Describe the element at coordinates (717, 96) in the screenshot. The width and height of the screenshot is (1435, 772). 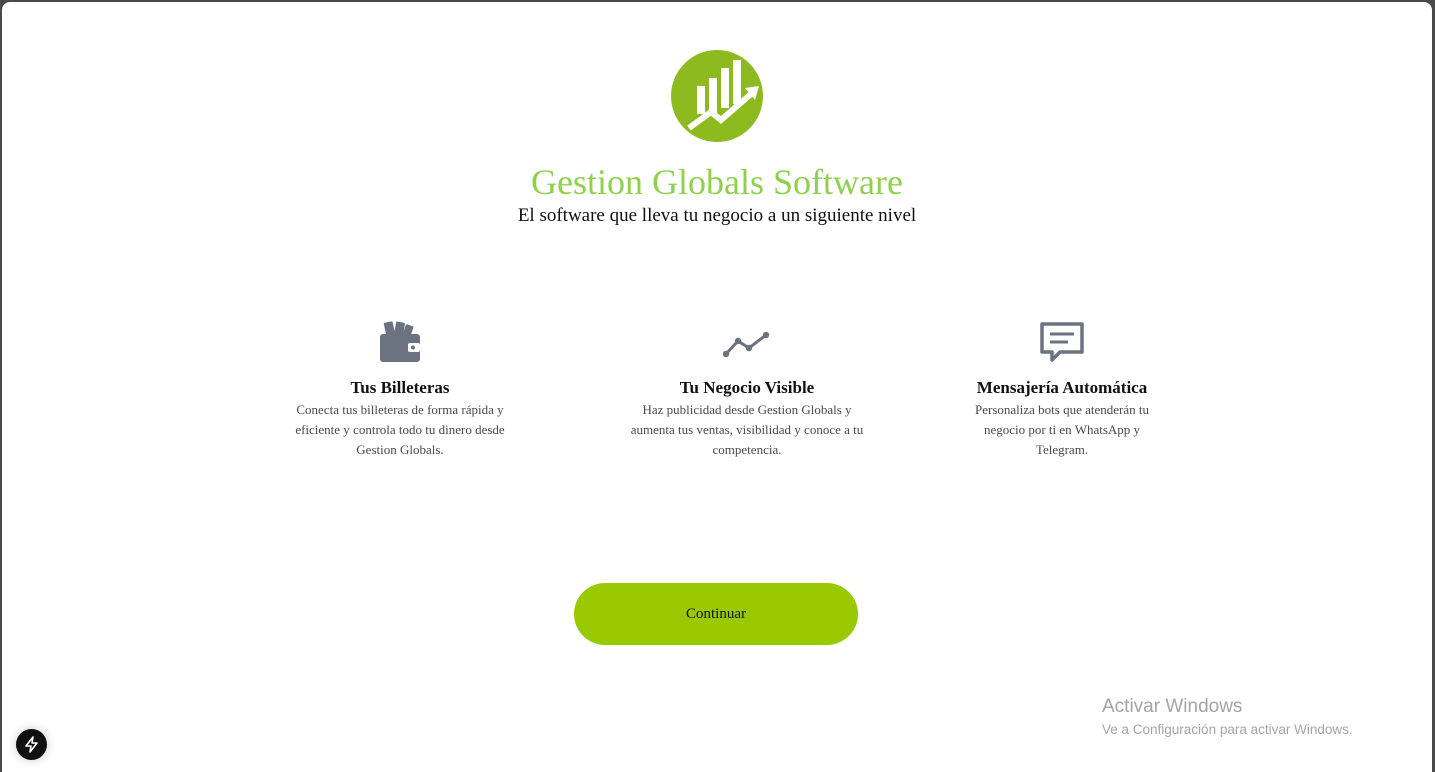
I see `rising-bar-chart-logo` at that location.